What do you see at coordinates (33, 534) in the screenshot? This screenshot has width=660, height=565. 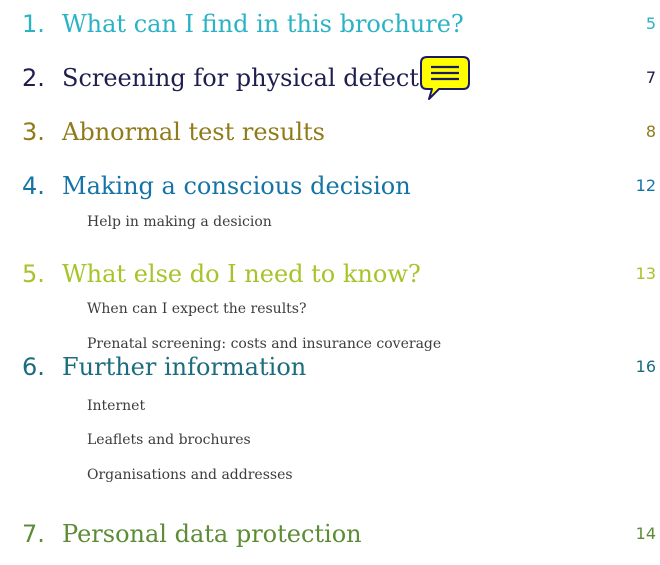 I see `toc-entry-number: 7.` at bounding box center [33, 534].